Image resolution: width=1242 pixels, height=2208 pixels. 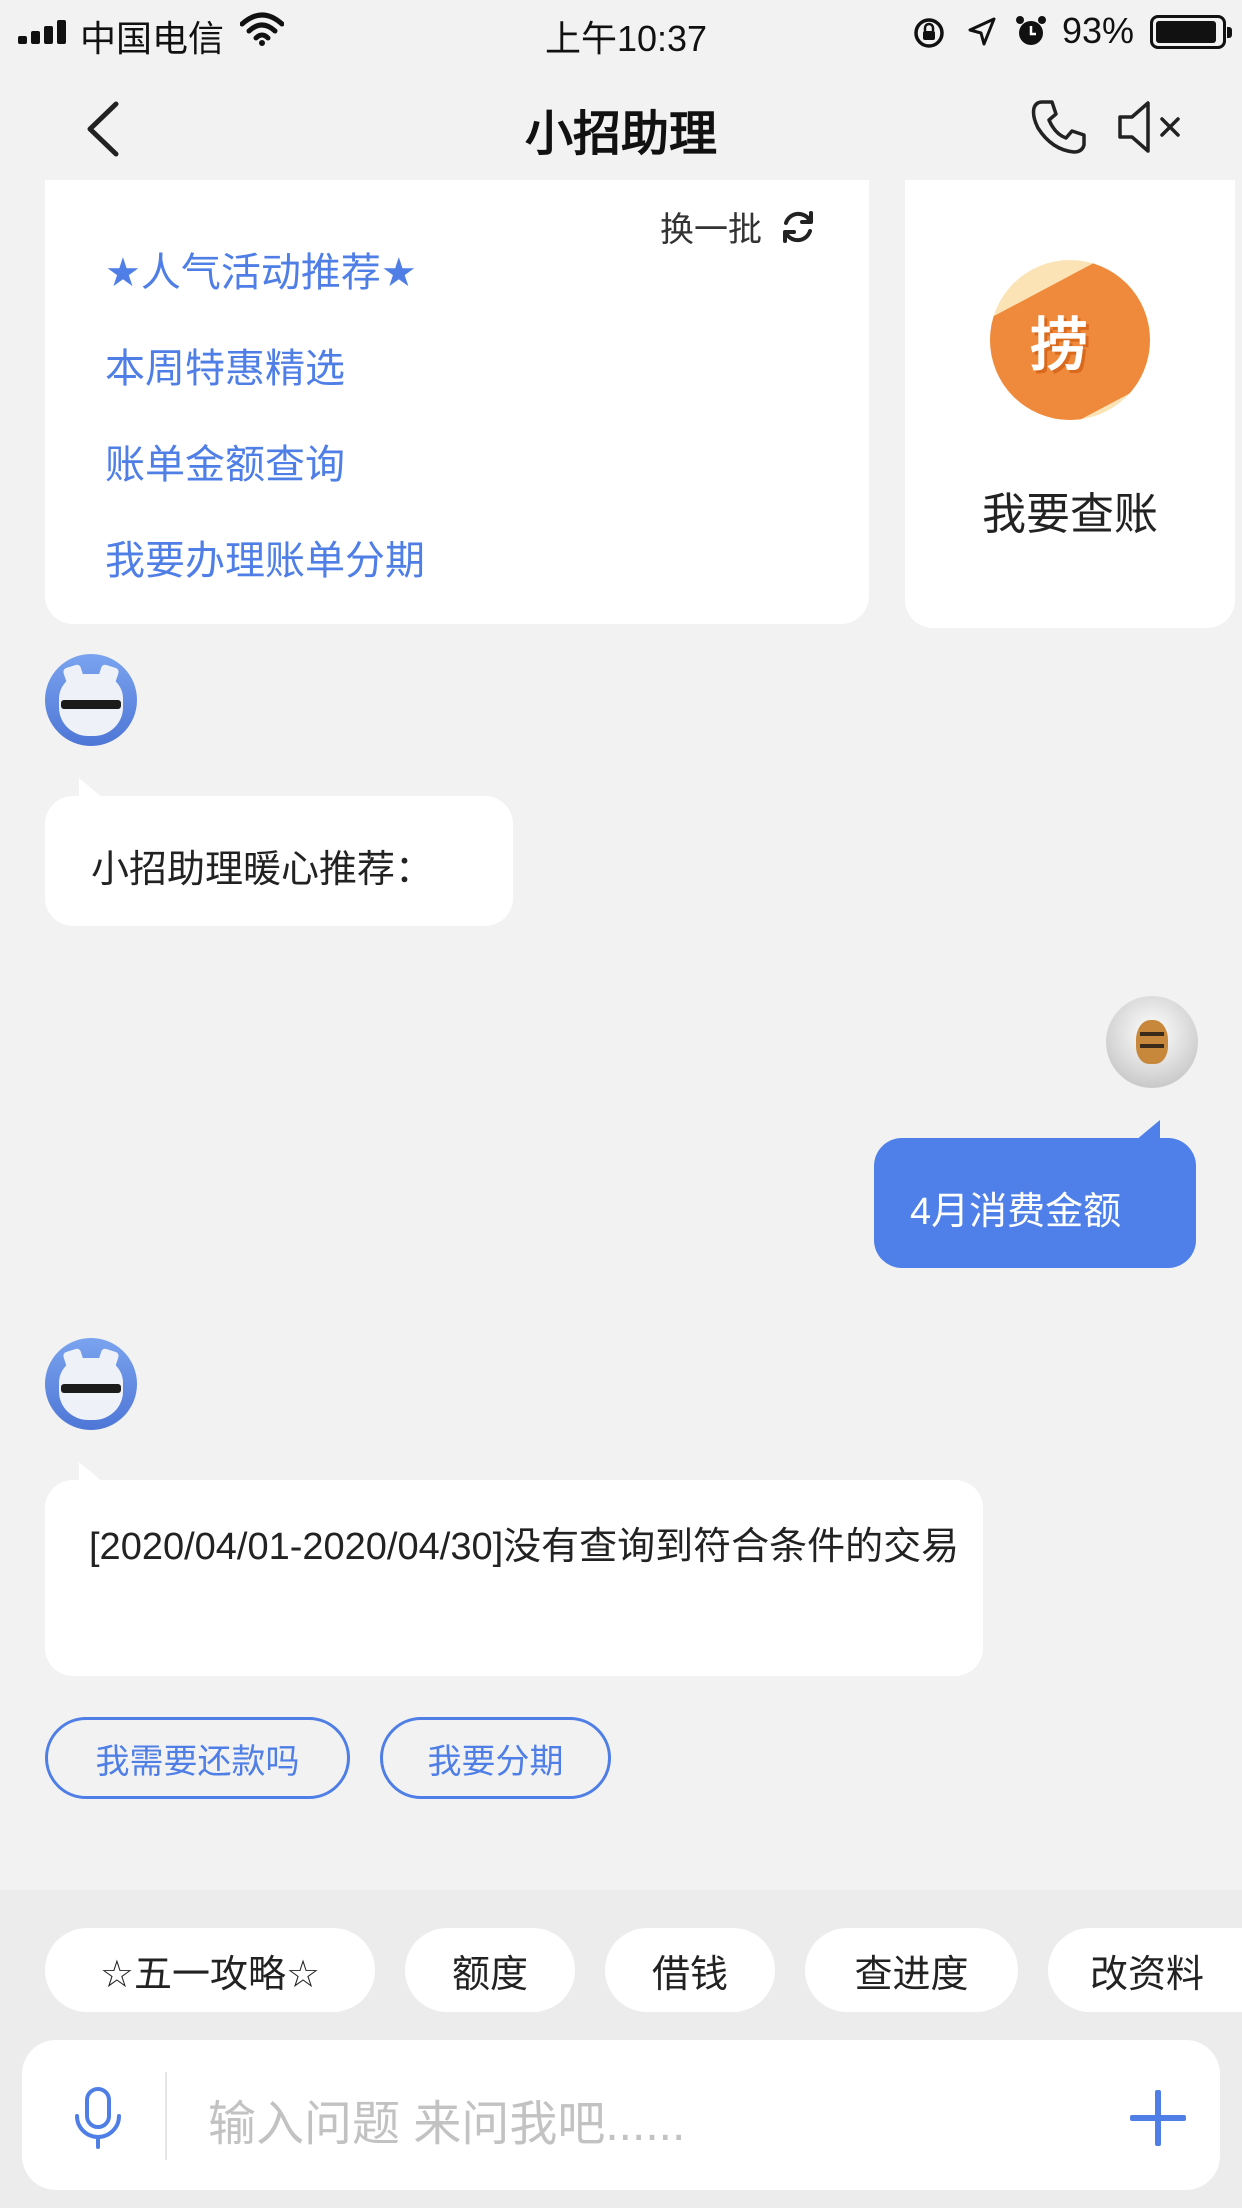 I want to click on quick-action-credit-limit: 额度, so click(x=490, y=1970).